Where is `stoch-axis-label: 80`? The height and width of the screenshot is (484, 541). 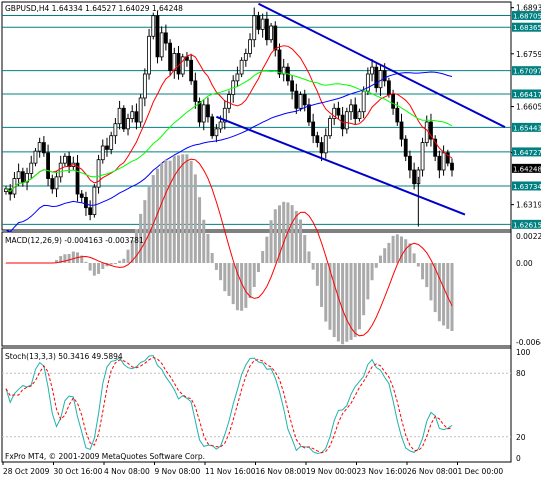
stoch-axis-label: 80 is located at coordinates (521, 373).